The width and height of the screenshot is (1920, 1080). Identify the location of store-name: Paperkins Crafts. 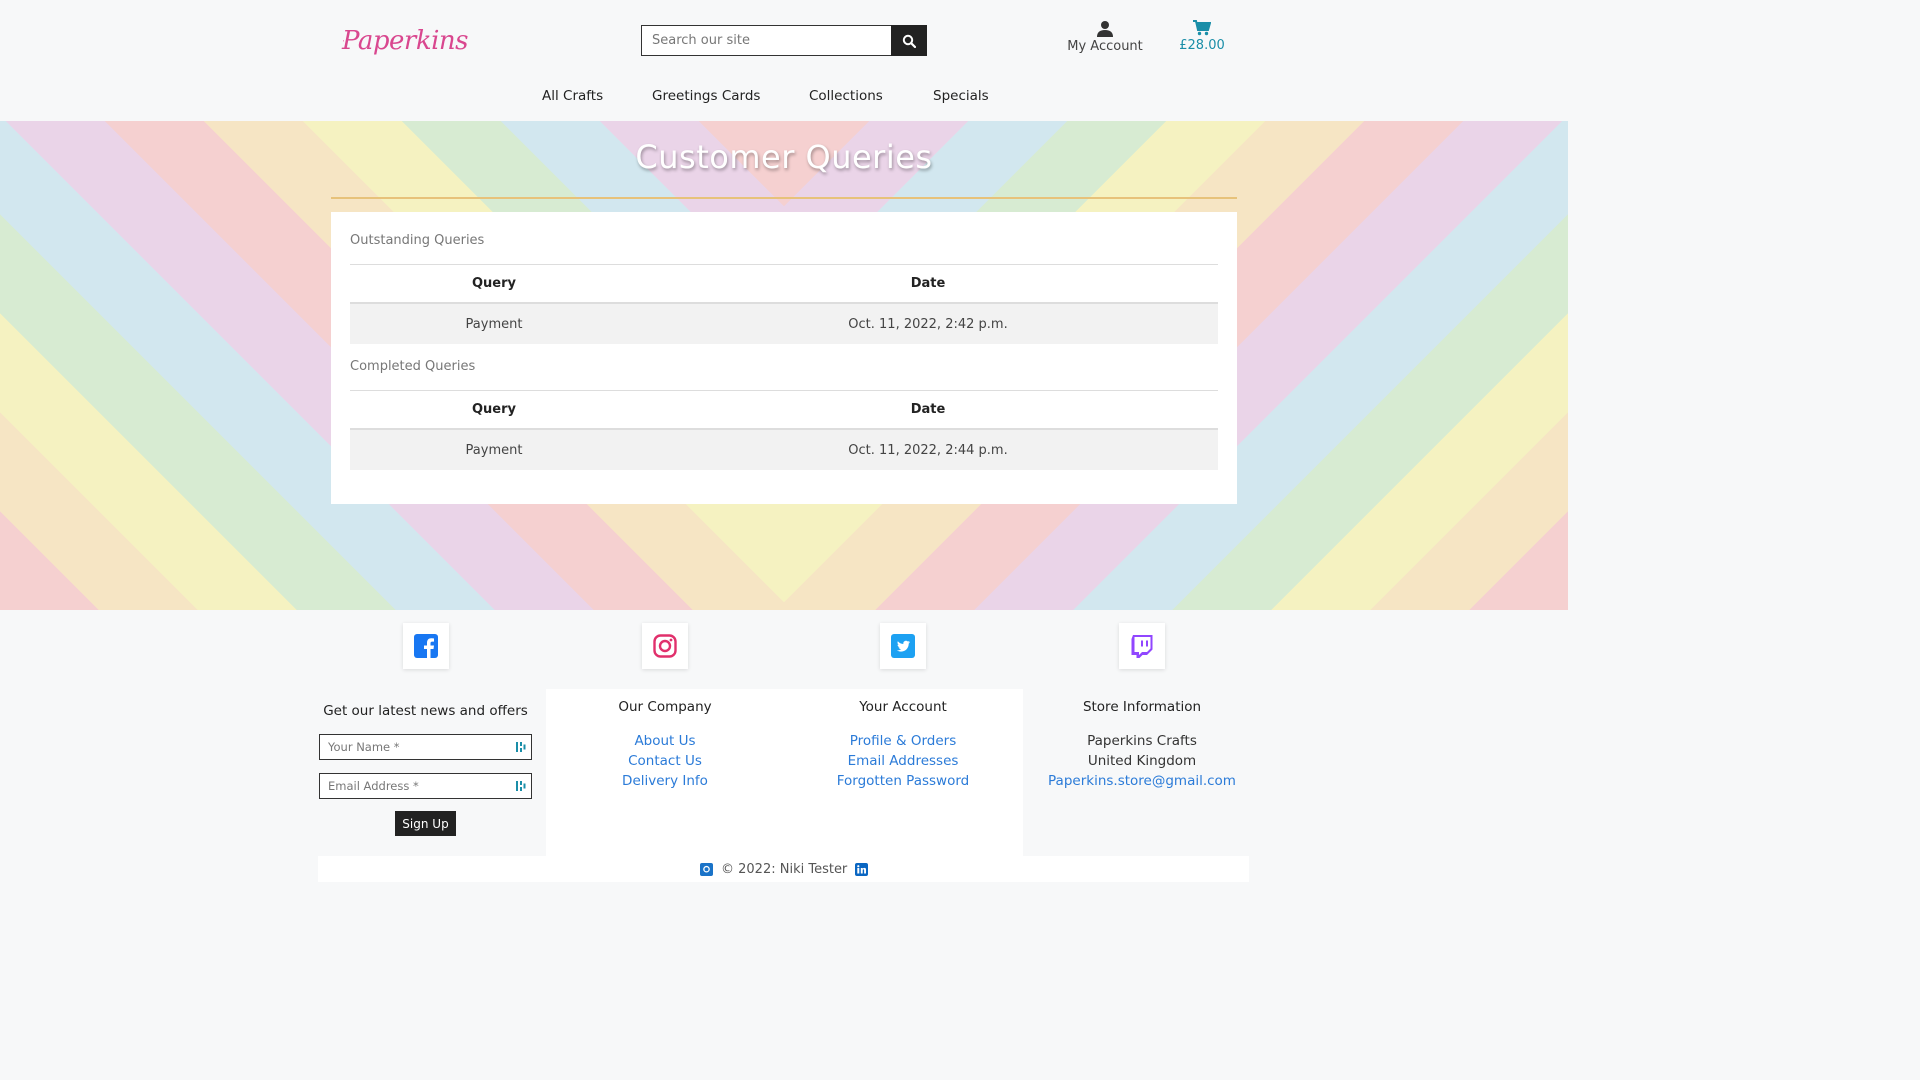
(1142, 741).